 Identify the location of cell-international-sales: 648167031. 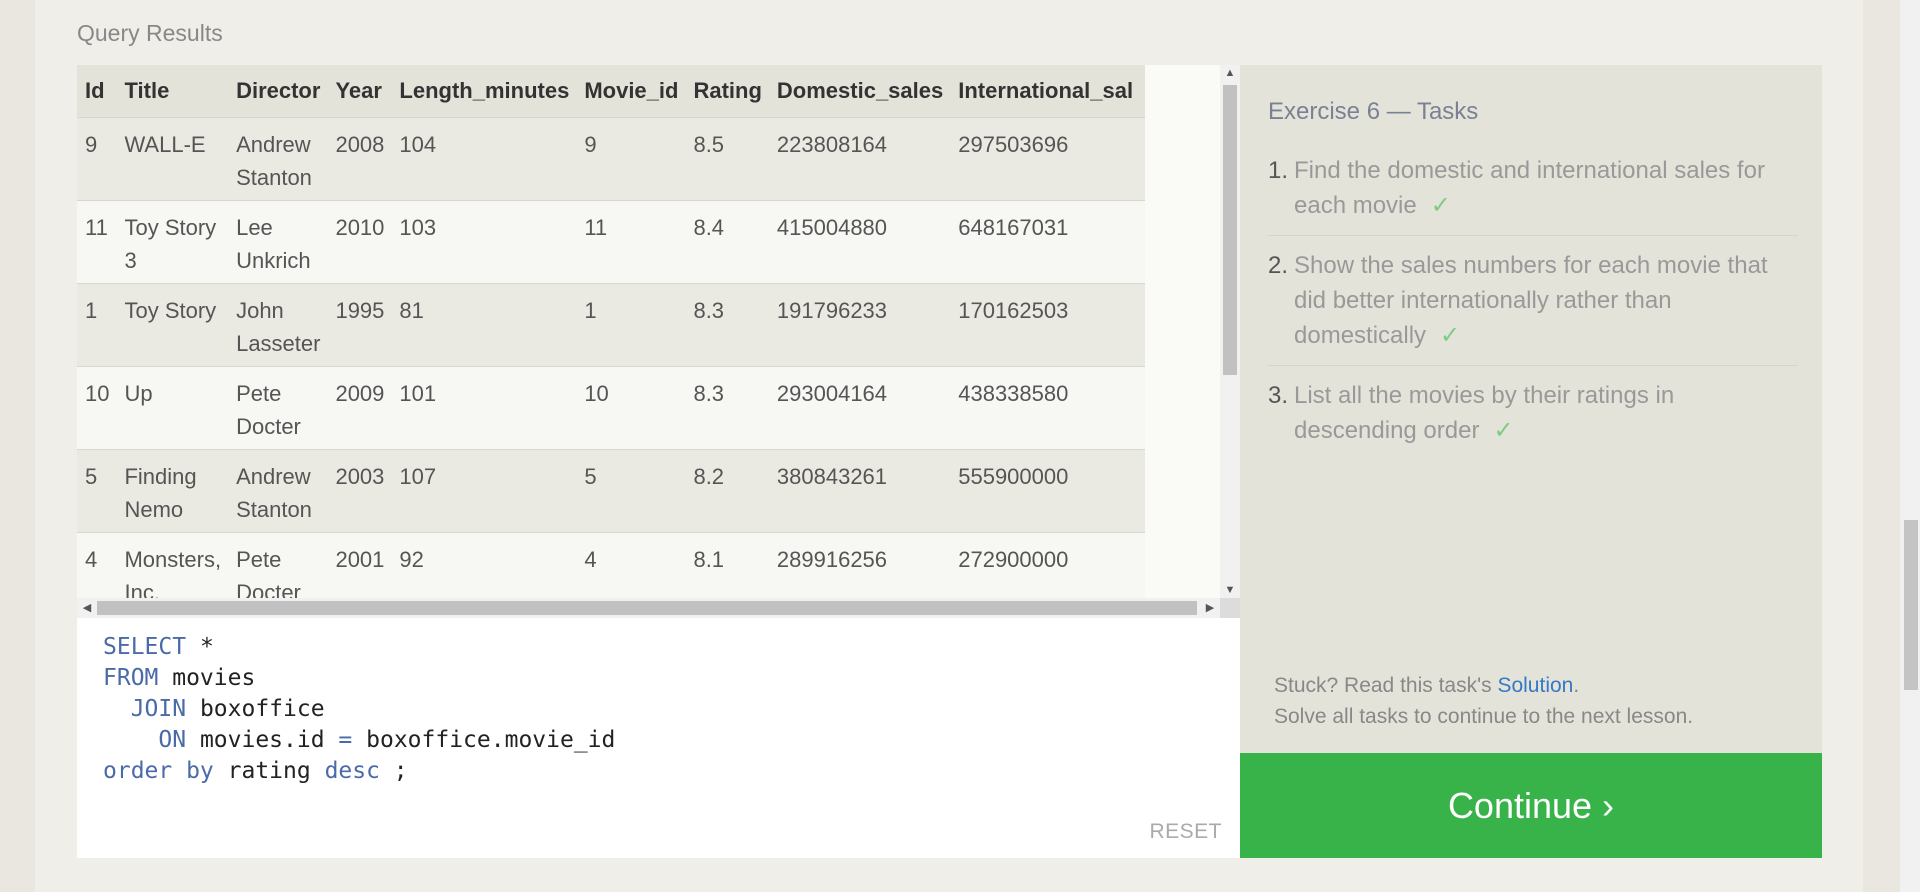
(1013, 227).